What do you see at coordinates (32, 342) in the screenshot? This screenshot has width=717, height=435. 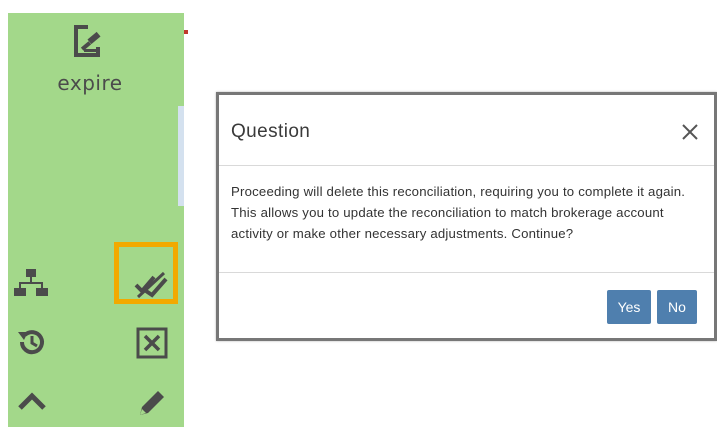 I see `history-icon` at bounding box center [32, 342].